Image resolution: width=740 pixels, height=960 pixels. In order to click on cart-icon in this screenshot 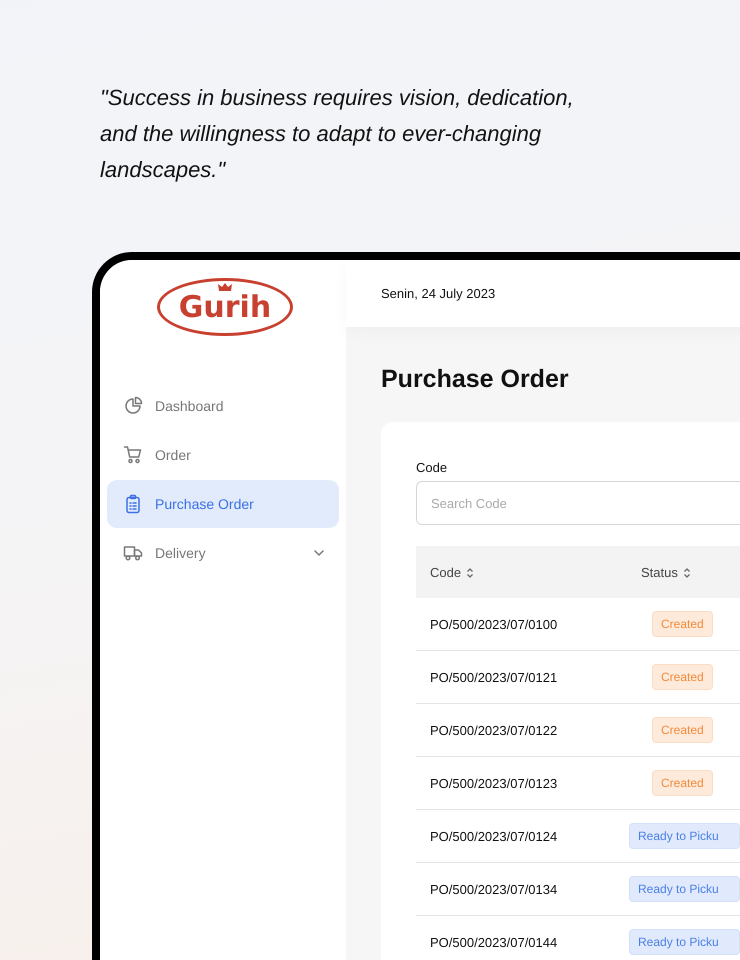, I will do `click(133, 455)`.